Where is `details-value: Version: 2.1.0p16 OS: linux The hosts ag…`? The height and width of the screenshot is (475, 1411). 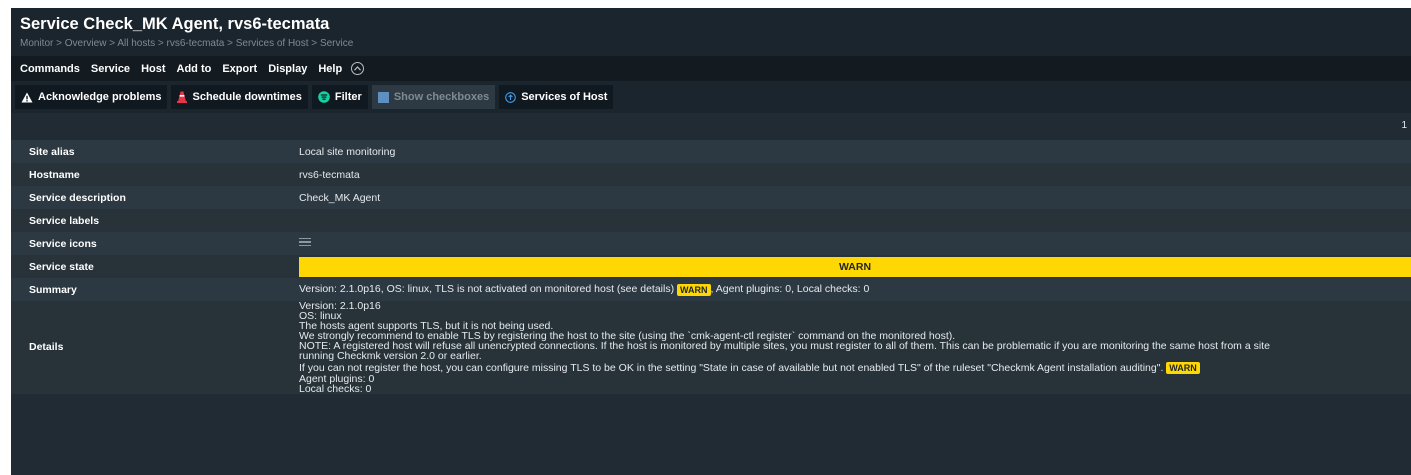 details-value: Version: 2.1.0p16 OS: linux The hosts ag… is located at coordinates (784, 347).